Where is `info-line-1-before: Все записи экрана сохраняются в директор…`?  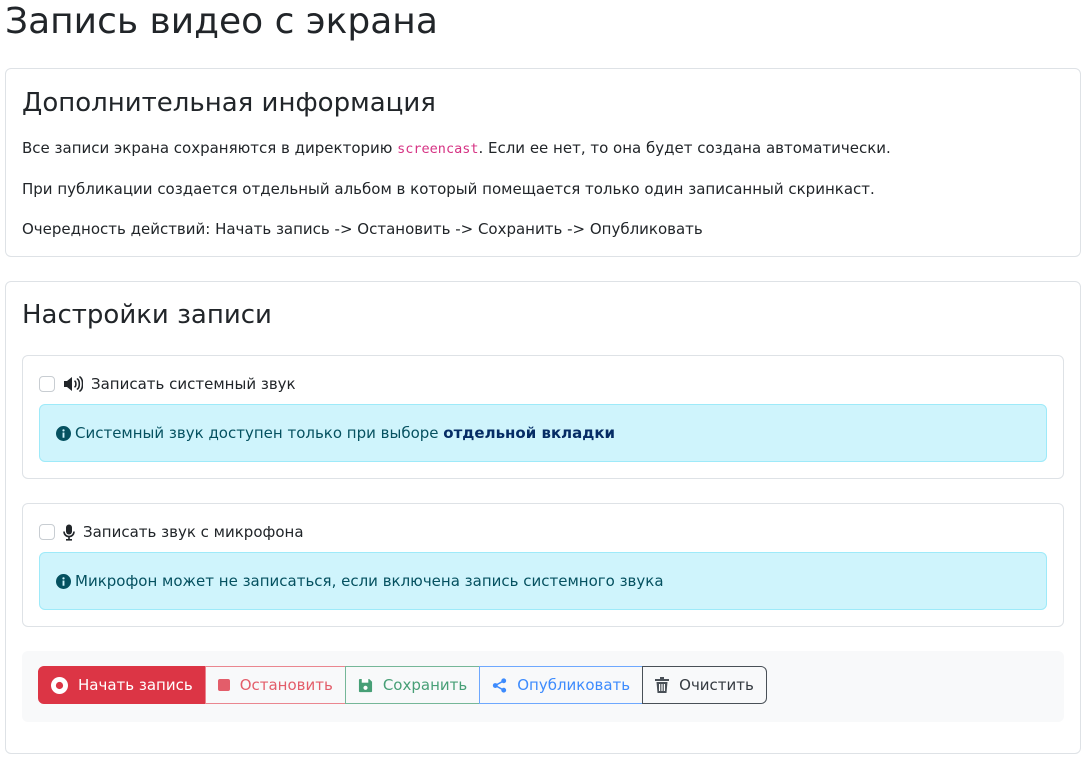 info-line-1-before: Все записи экрана сохраняются в директор… is located at coordinates (210, 148).